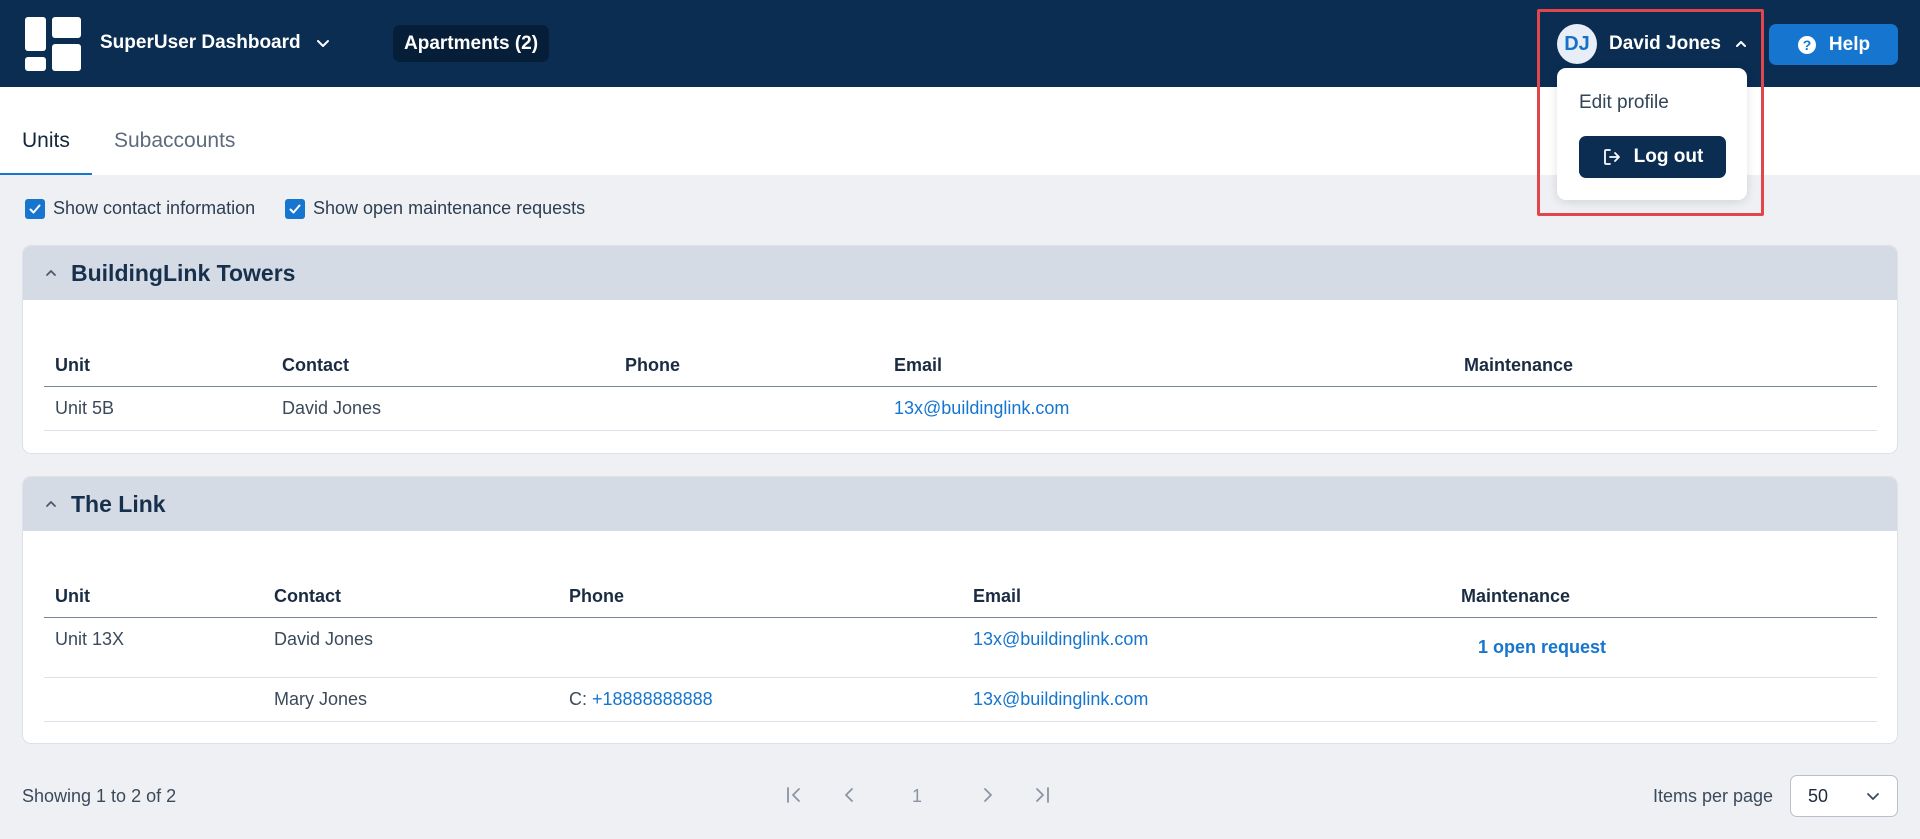 This screenshot has width=1920, height=839. I want to click on logout-label: Log out, so click(1668, 156).